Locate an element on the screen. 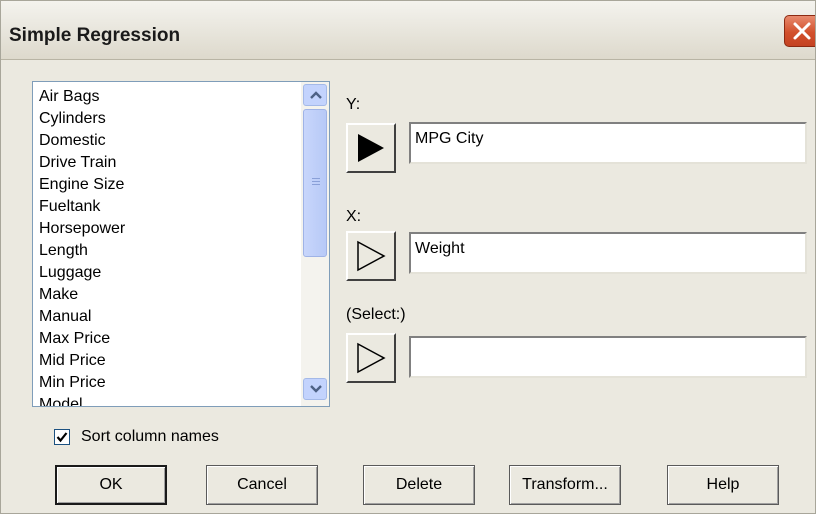  y-assign-button is located at coordinates (371, 148).